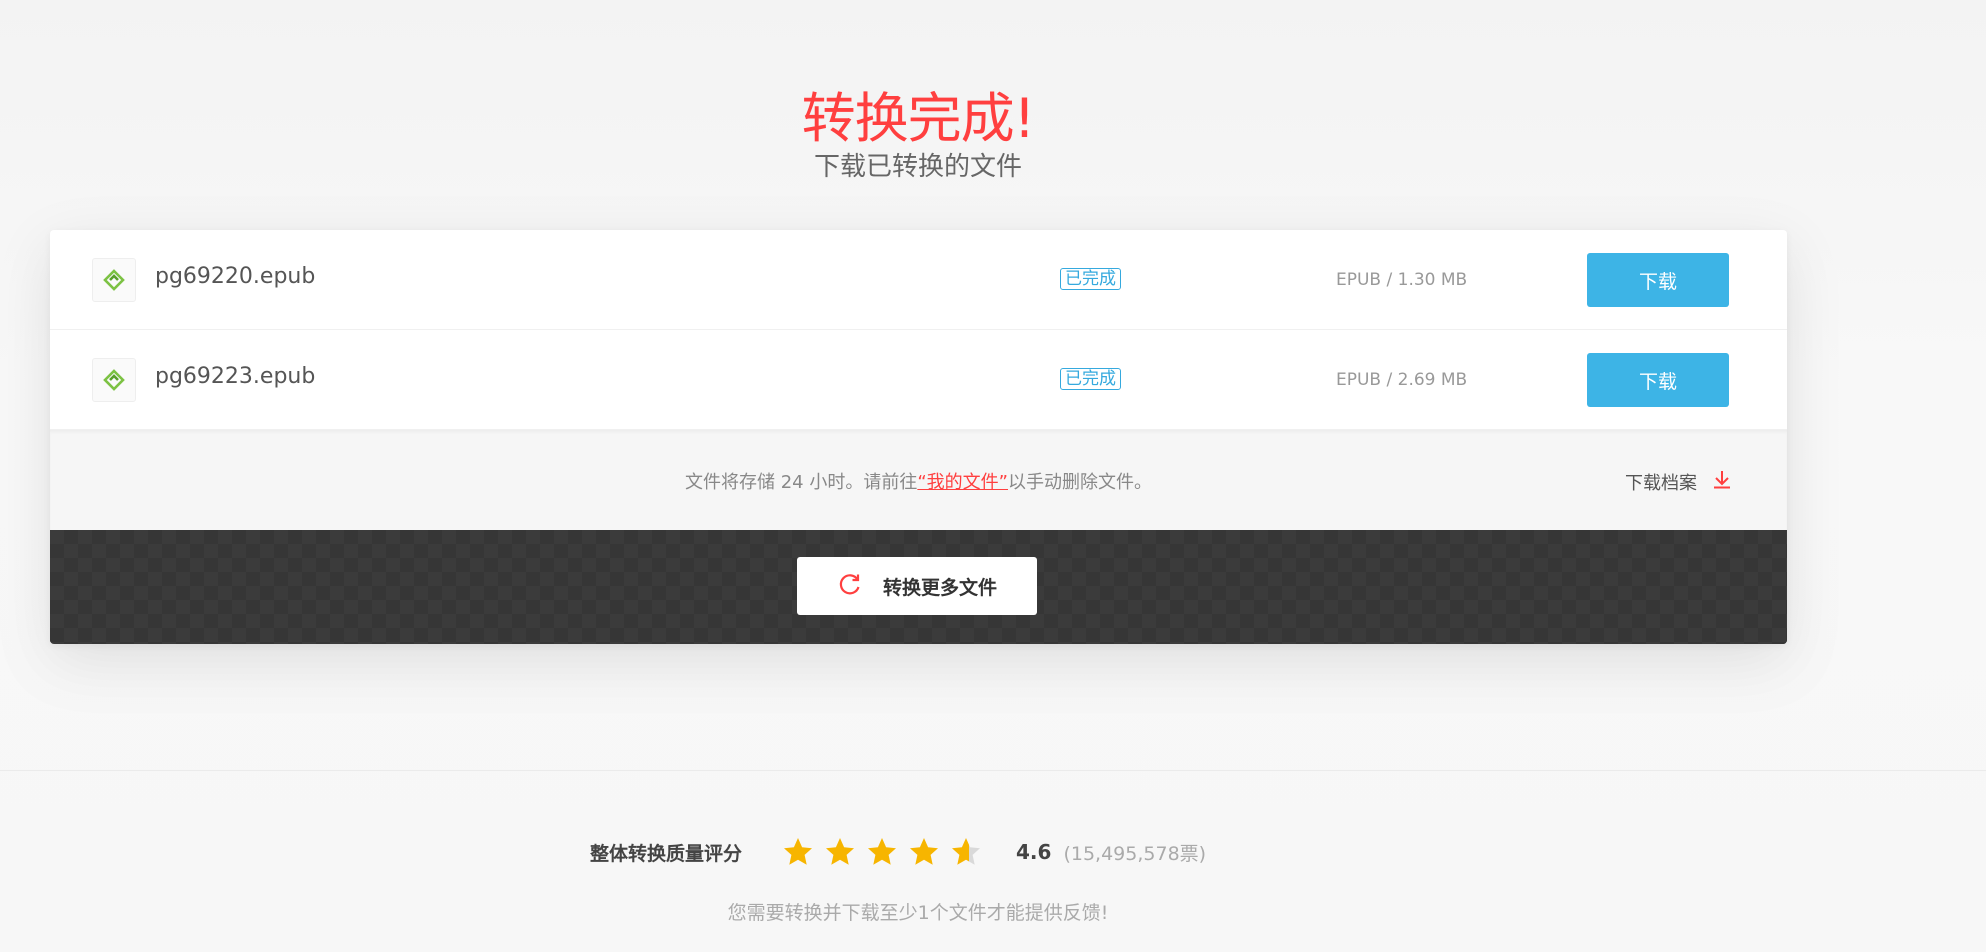 This screenshot has height=952, width=1986. Describe the element at coordinates (235, 276) in the screenshot. I see `file-name: pg69220.epub` at that location.